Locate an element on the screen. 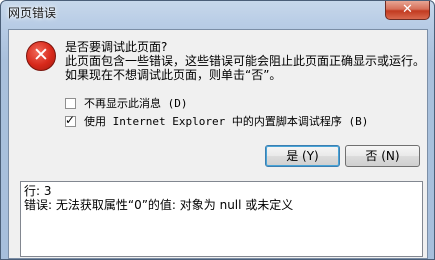 The height and width of the screenshot is (260, 435). error-icon-glyph: ✕ is located at coordinates (41, 55).